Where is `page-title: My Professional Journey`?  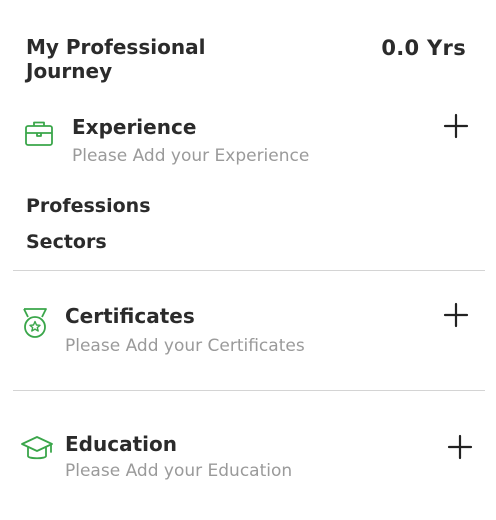
page-title: My Professional Journey is located at coordinates (116, 59).